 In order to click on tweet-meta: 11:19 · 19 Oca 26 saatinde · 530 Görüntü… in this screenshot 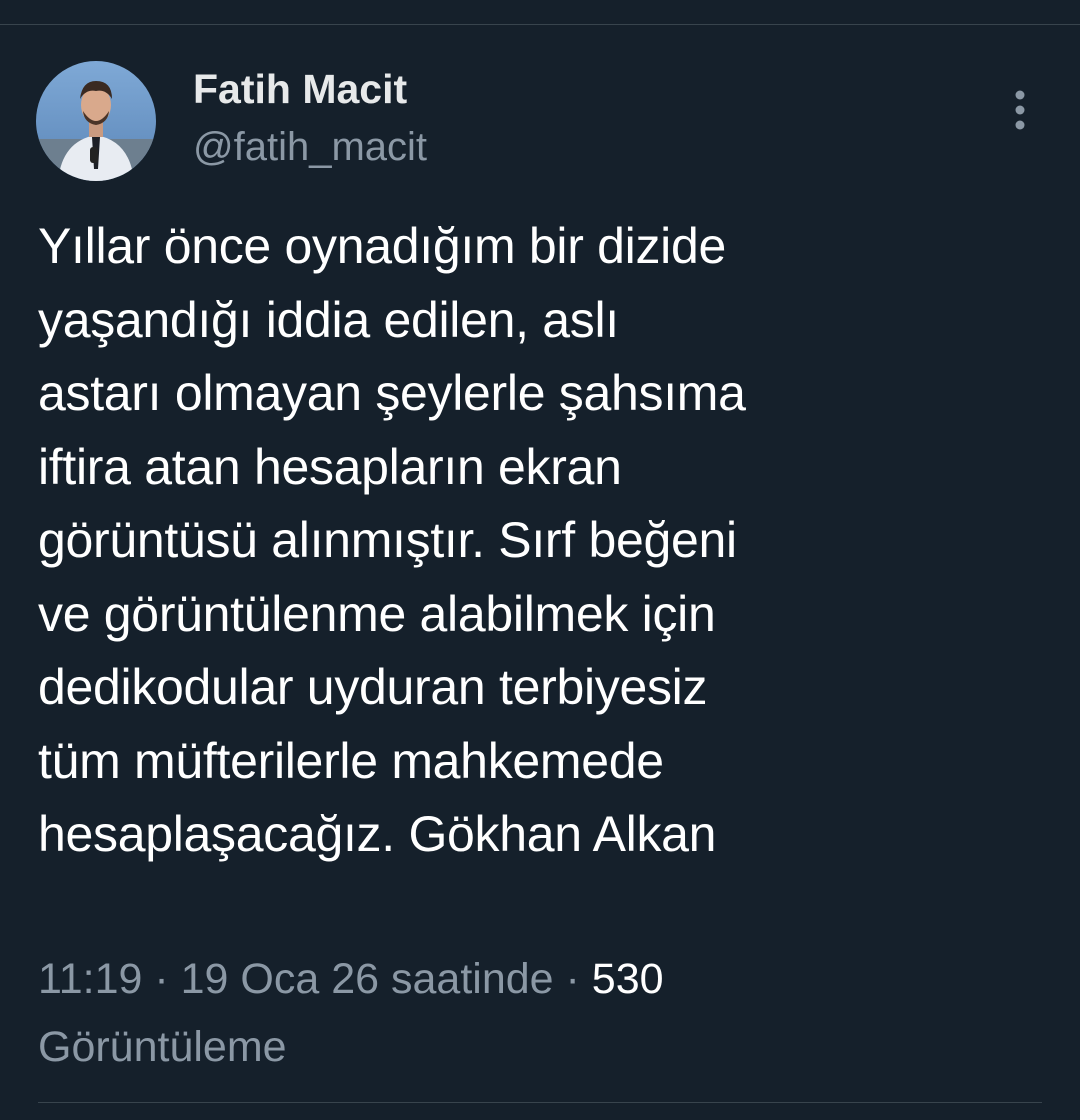, I will do `click(538, 1013)`.